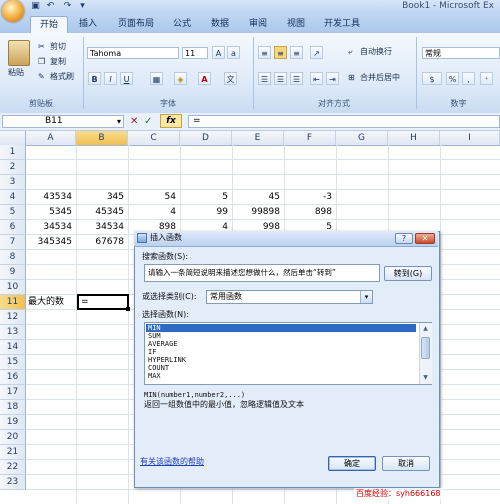 The image size is (500, 504). I want to click on tab-insert: 插入, so click(88, 24).